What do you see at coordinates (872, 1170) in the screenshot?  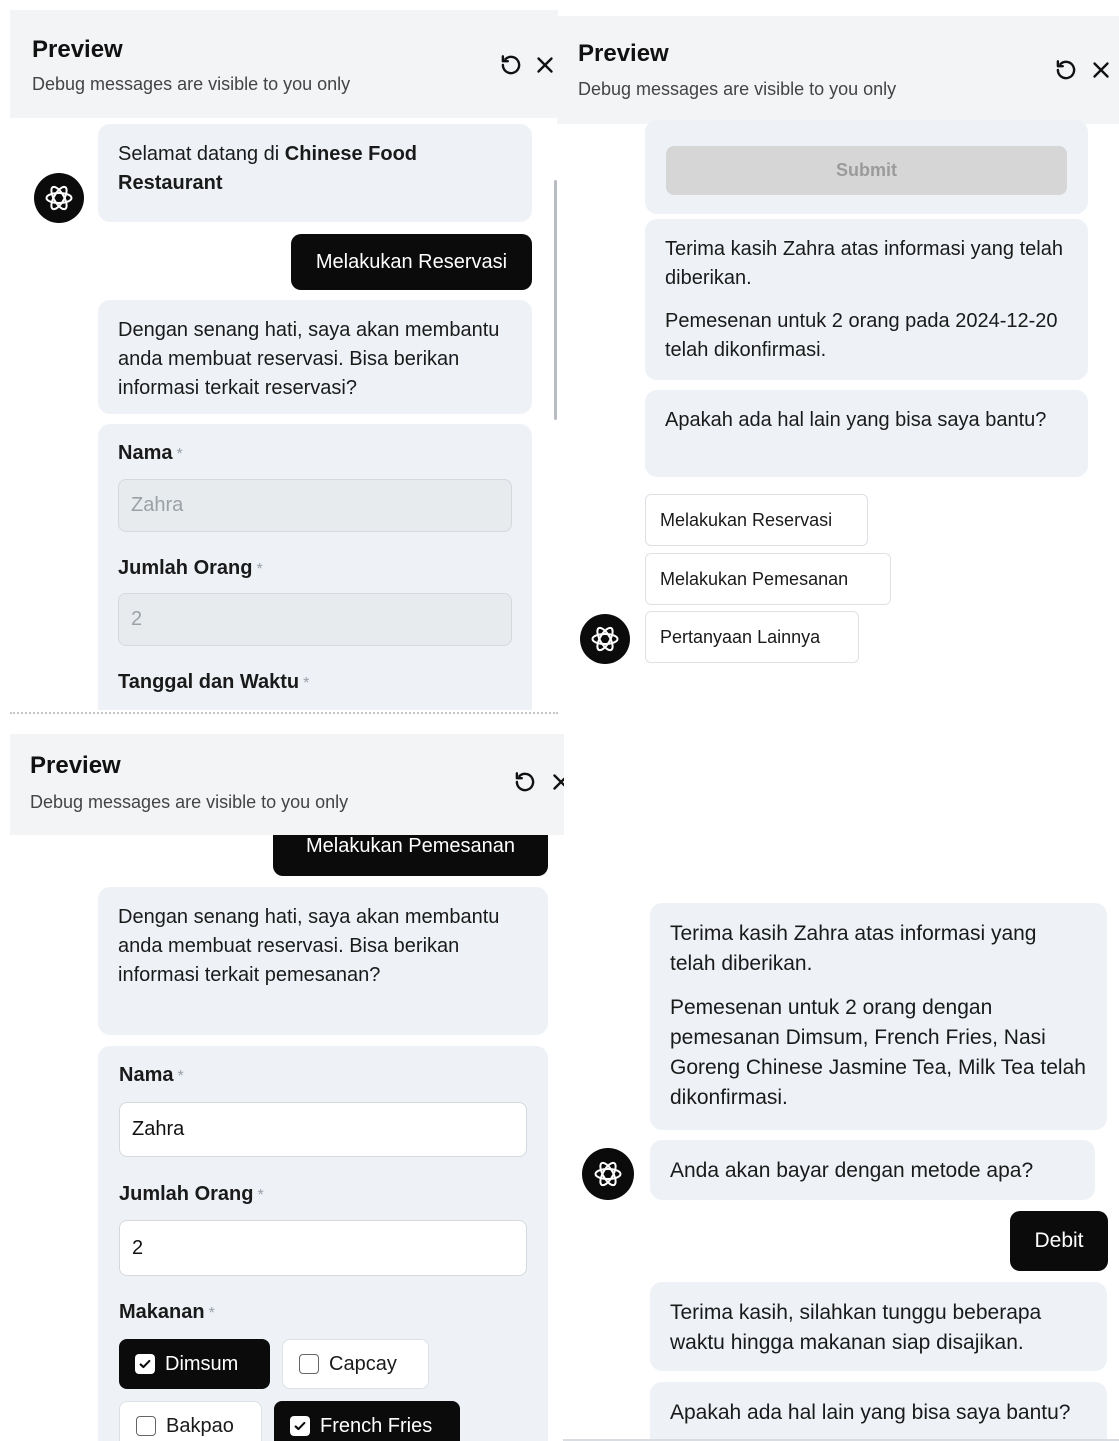 I see `bot-payment-question: Anda akan bayar dengan metode apa?` at bounding box center [872, 1170].